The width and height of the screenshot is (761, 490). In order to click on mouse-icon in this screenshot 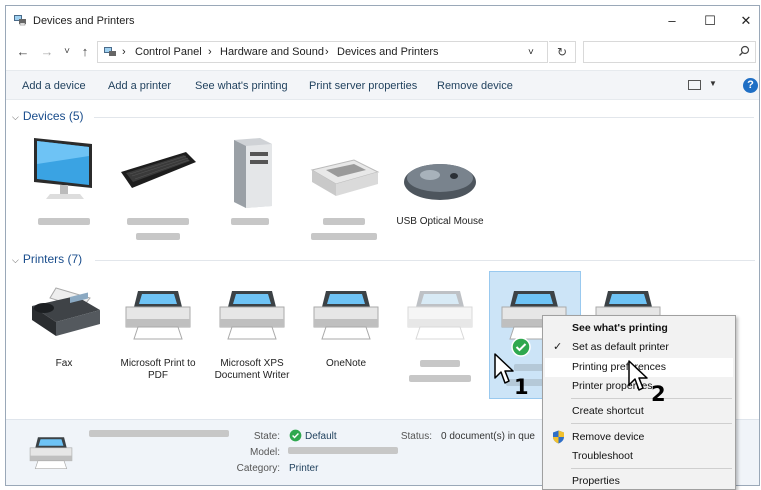, I will do `click(440, 182)`.